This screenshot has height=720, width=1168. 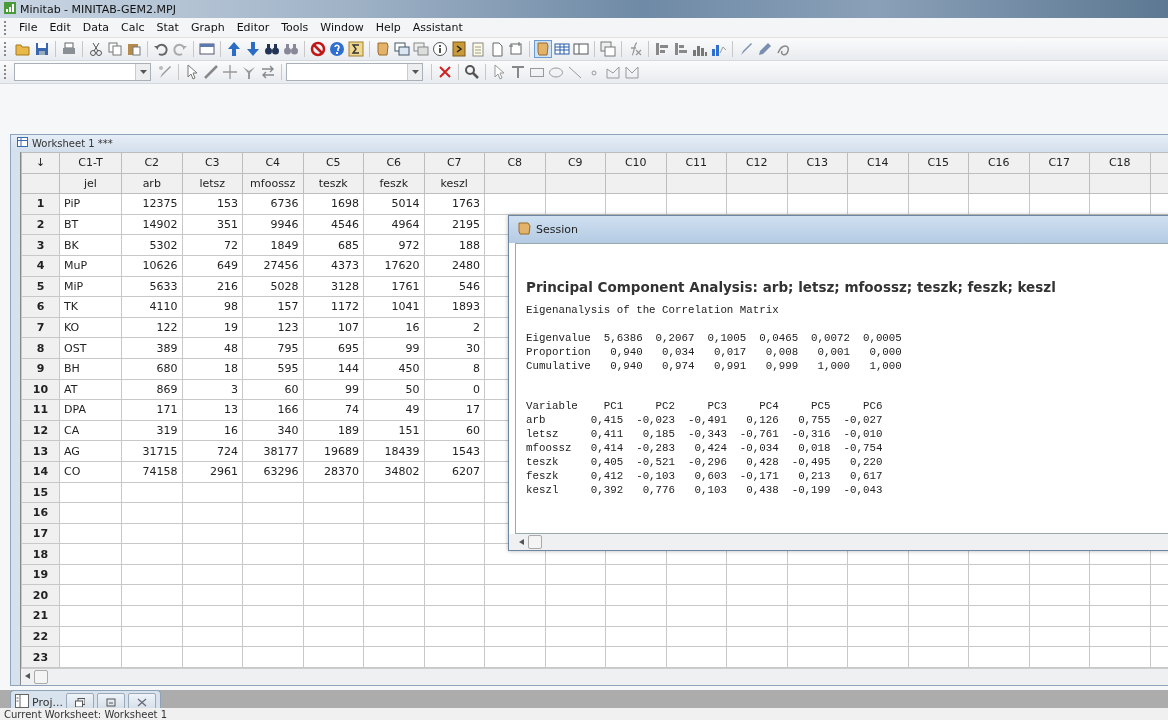 I want to click on column-header: C8, so click(x=514, y=163).